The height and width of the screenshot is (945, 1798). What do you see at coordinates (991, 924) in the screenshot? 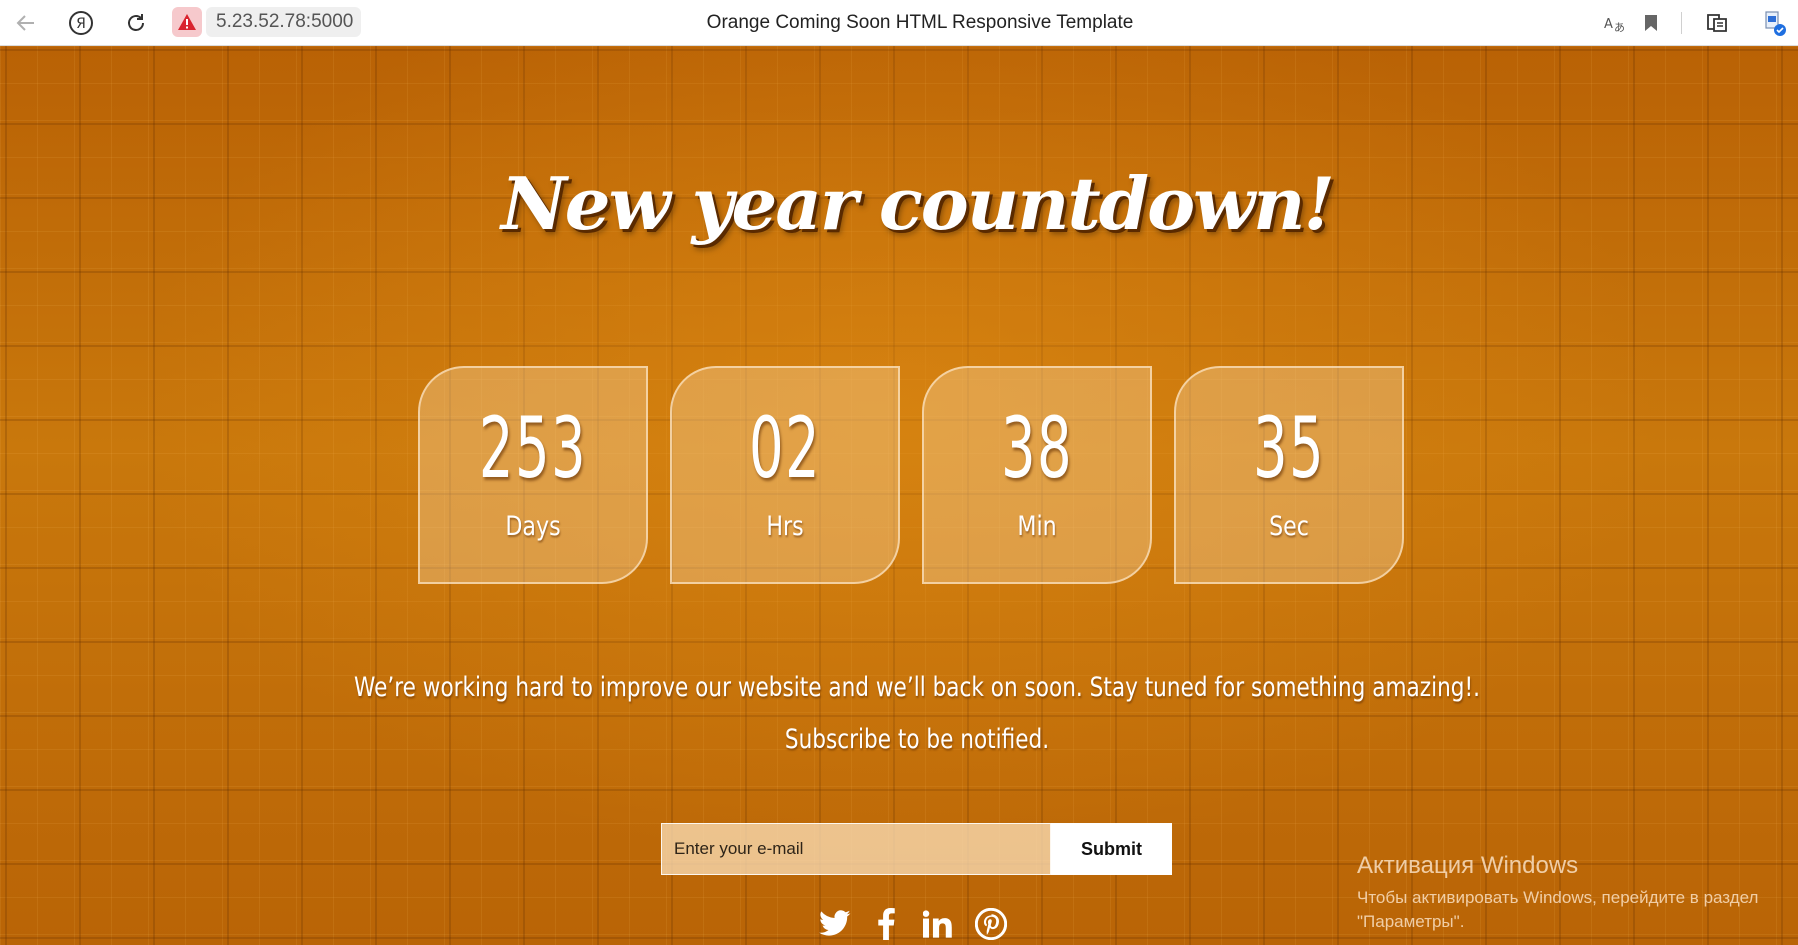
I see `pinterest-icon` at bounding box center [991, 924].